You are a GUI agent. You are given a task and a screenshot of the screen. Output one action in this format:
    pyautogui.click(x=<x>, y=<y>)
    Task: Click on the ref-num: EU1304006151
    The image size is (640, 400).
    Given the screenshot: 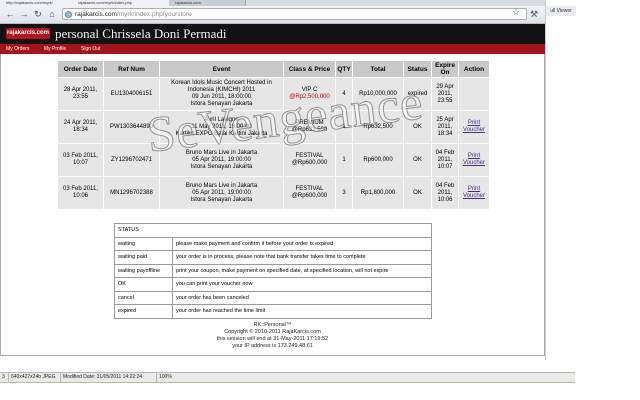 What is the action you would take?
    pyautogui.click(x=131, y=94)
    